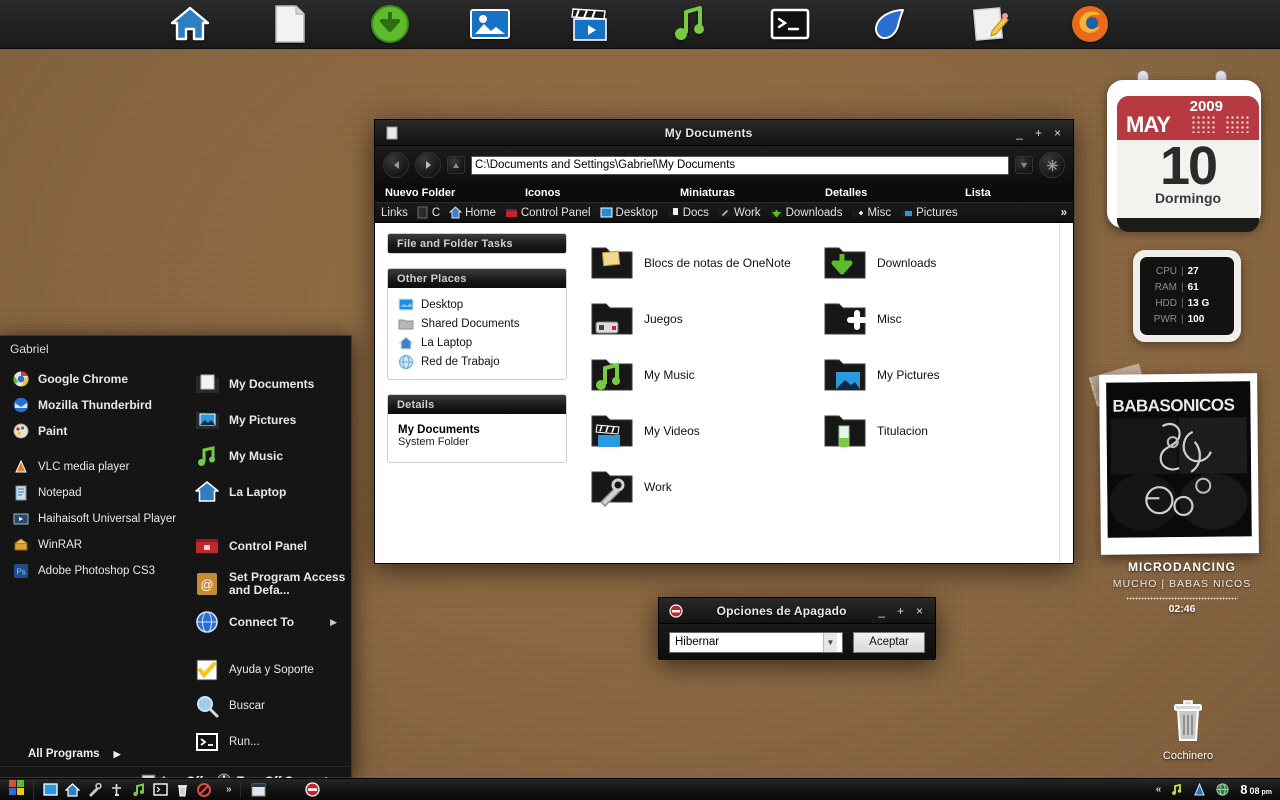 The height and width of the screenshot is (800, 1280). What do you see at coordinates (1052, 165) in the screenshot?
I see `refresh-button` at bounding box center [1052, 165].